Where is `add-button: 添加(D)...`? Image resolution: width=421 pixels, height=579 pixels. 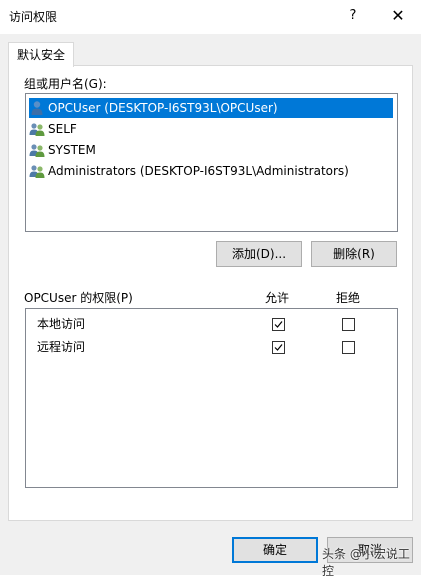 add-button: 添加(D)... is located at coordinates (259, 254).